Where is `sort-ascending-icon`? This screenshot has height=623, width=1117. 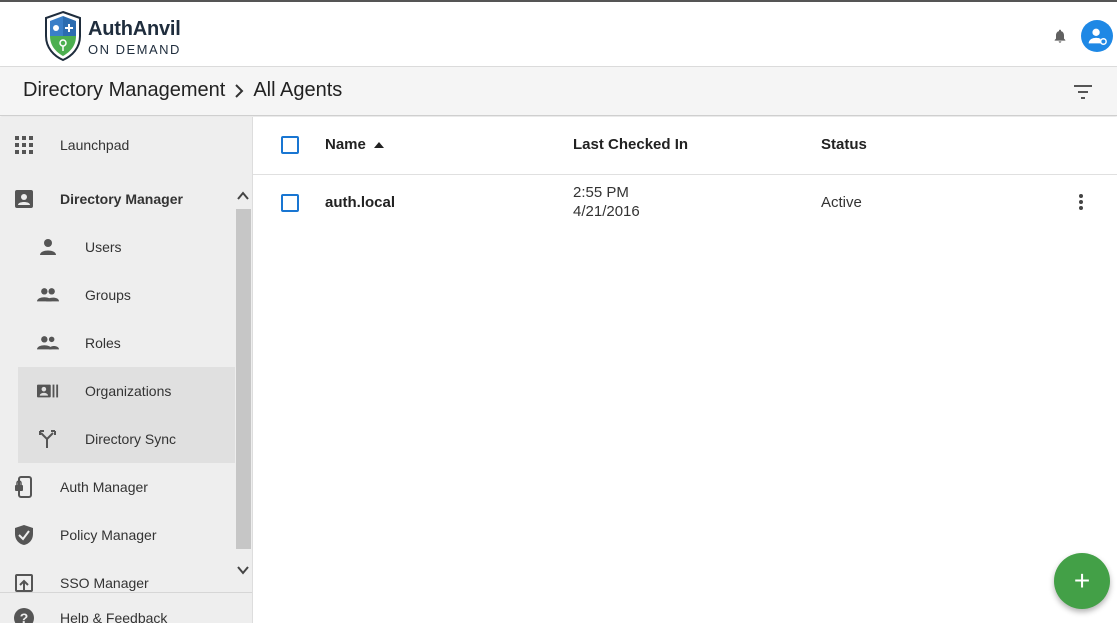 sort-ascending-icon is located at coordinates (378, 144).